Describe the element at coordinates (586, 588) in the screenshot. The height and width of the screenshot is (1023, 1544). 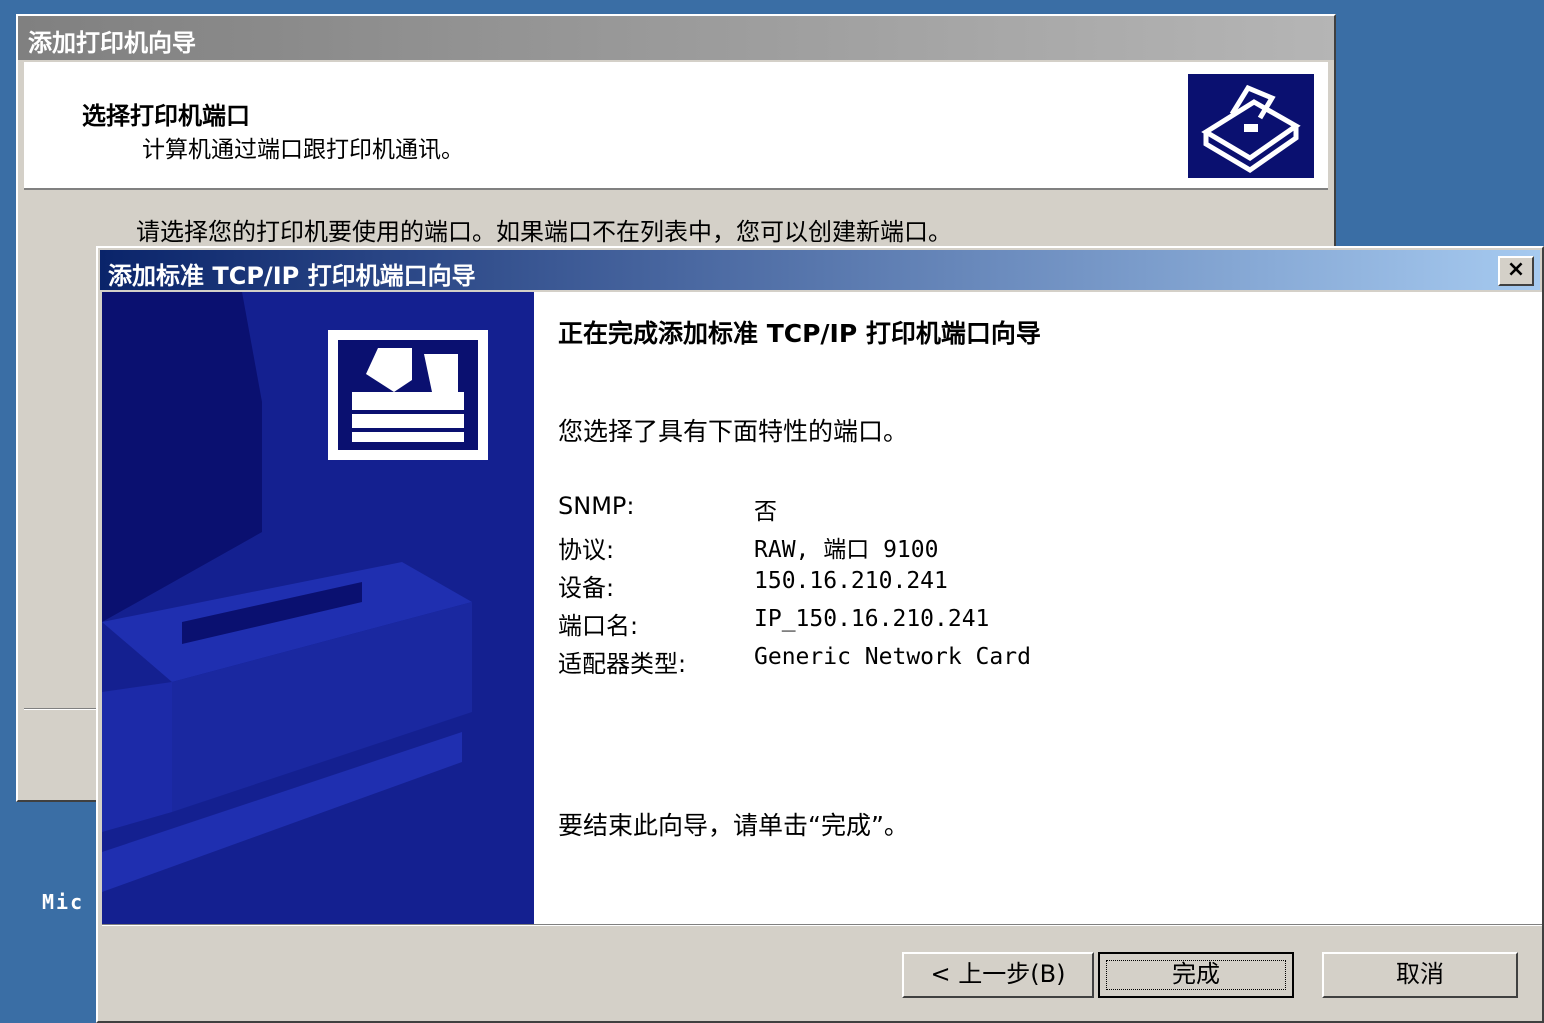
I see `property-label: 设备:` at that location.